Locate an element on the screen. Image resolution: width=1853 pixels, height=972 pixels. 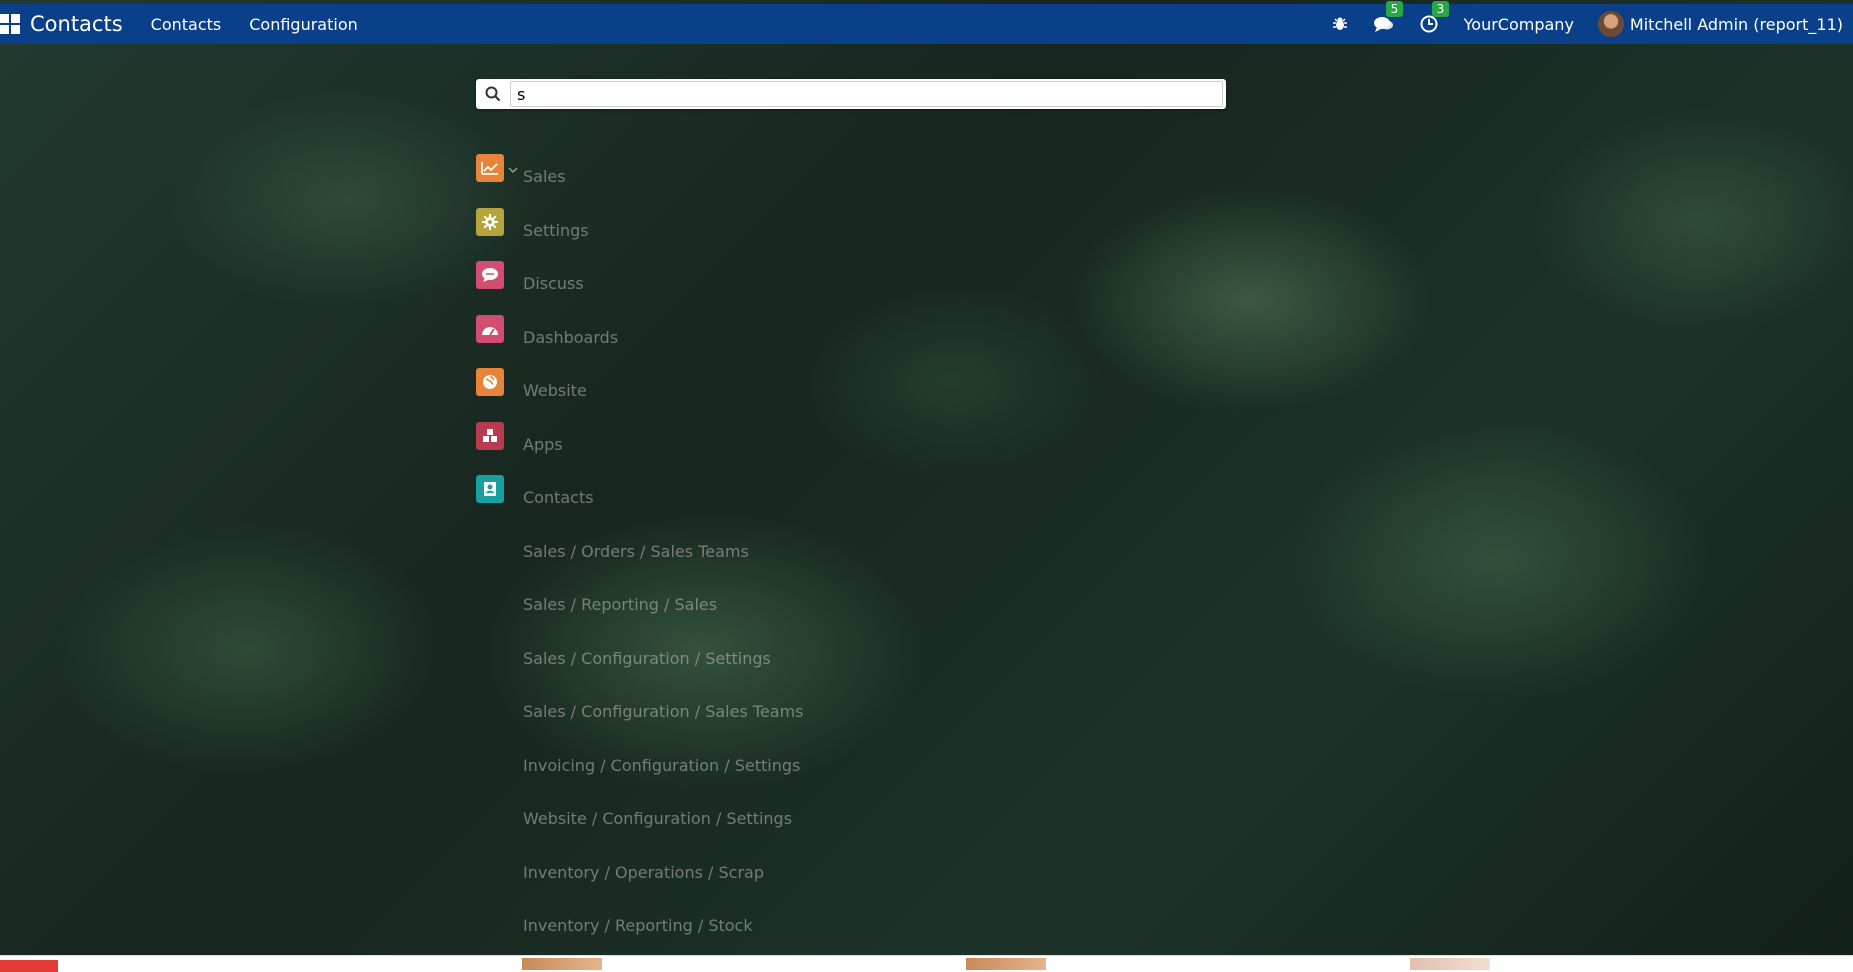
result-label: Sales is located at coordinates (544, 176).